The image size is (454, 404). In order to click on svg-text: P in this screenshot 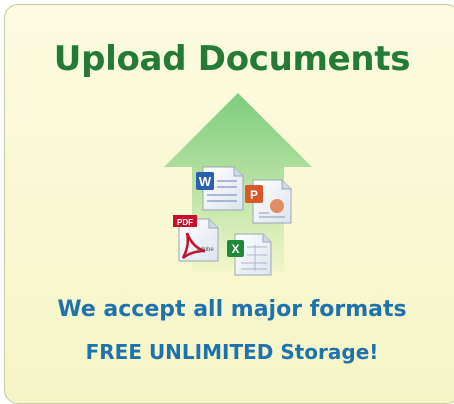, I will do `click(254, 195)`.